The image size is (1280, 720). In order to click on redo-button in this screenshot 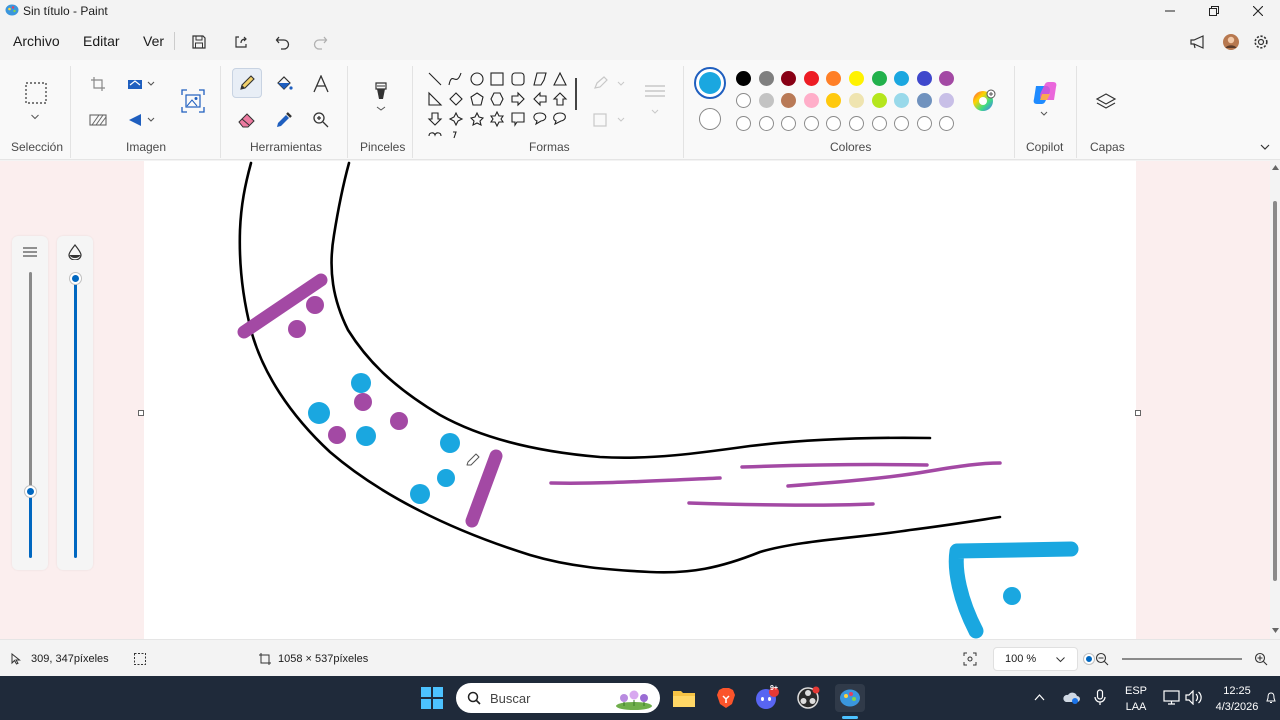, I will do `click(320, 42)`.